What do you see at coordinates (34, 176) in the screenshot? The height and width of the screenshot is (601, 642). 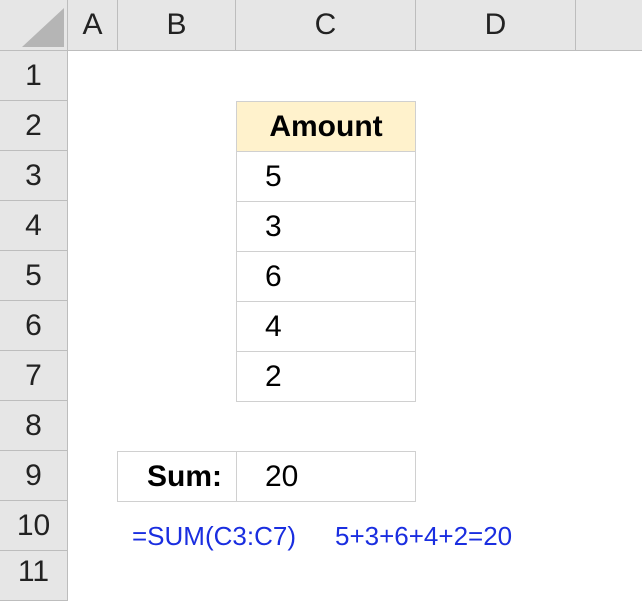 I see `row-header-3: 3` at bounding box center [34, 176].